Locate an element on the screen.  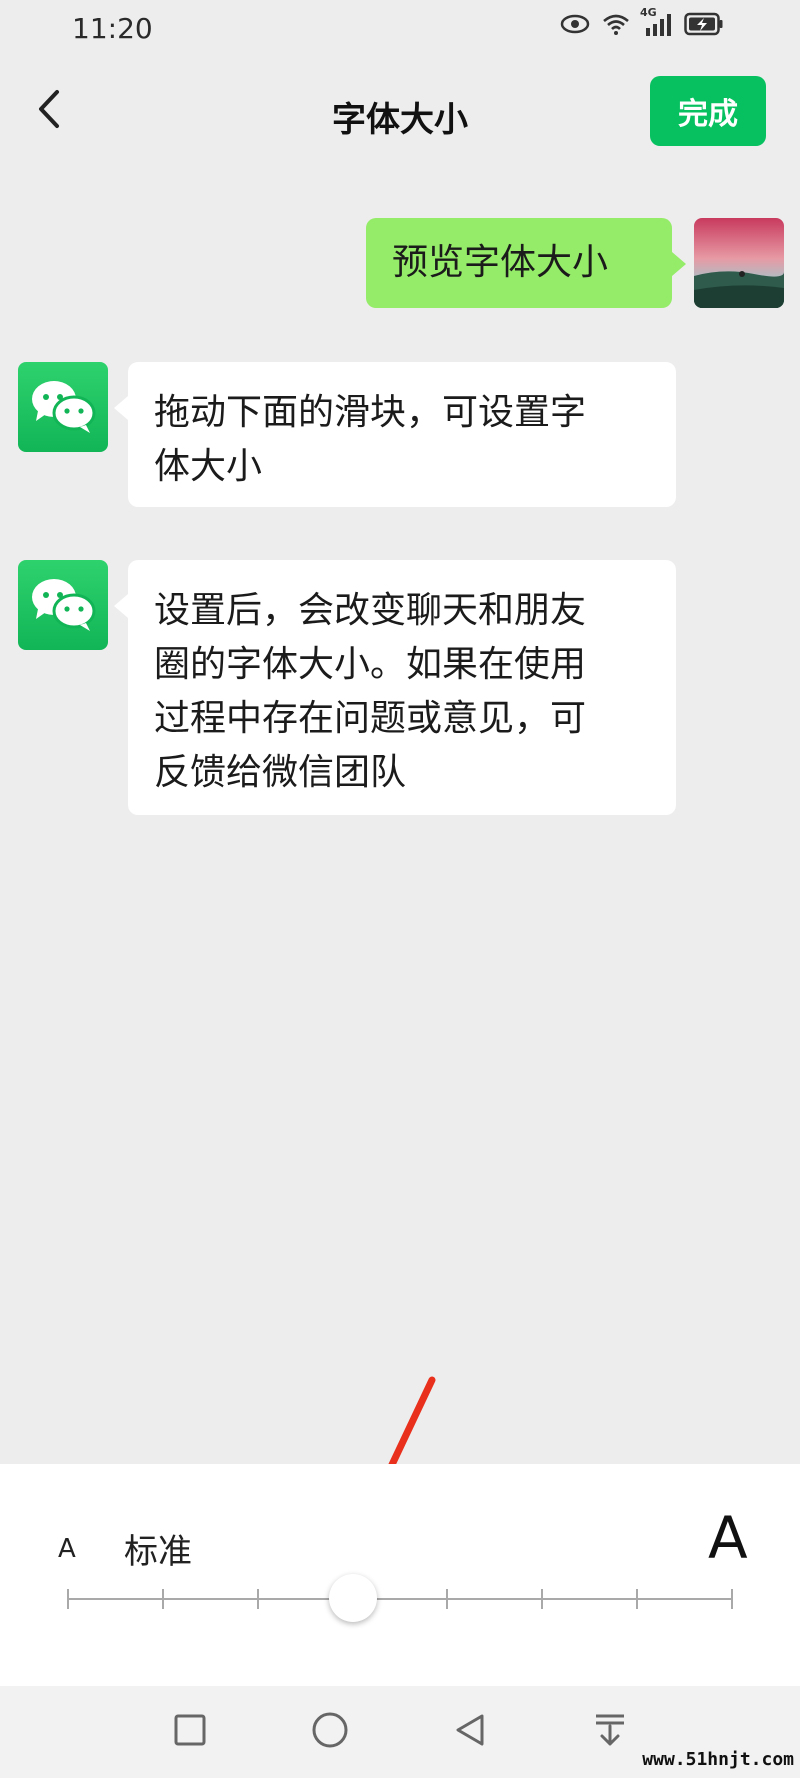
message-text-line: 体大小 is located at coordinates (208, 466).